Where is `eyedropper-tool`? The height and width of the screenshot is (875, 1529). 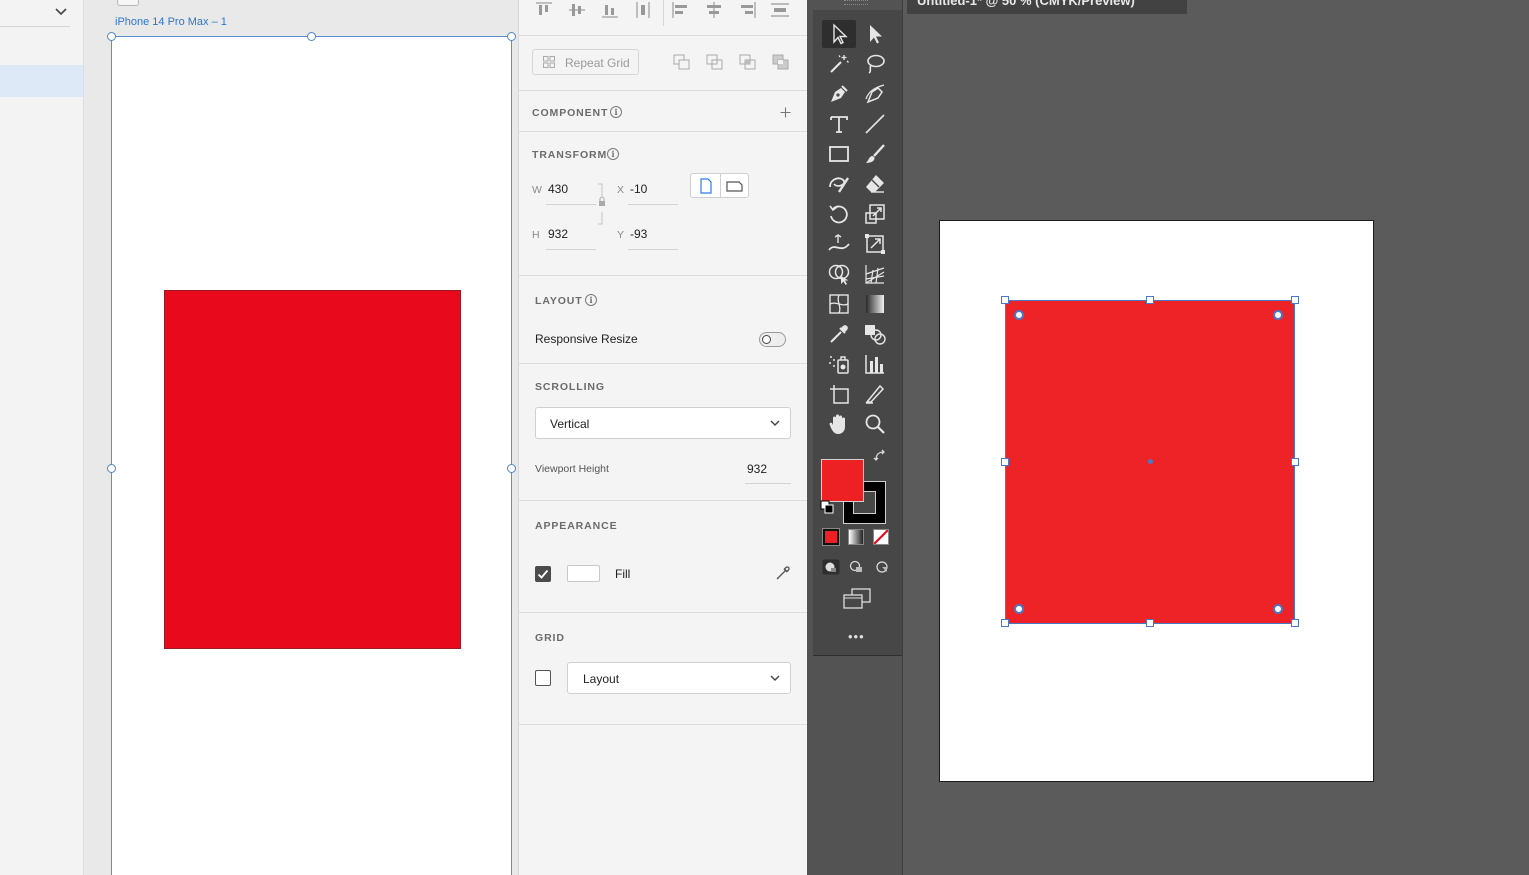
eyedropper-tool is located at coordinates (839, 334).